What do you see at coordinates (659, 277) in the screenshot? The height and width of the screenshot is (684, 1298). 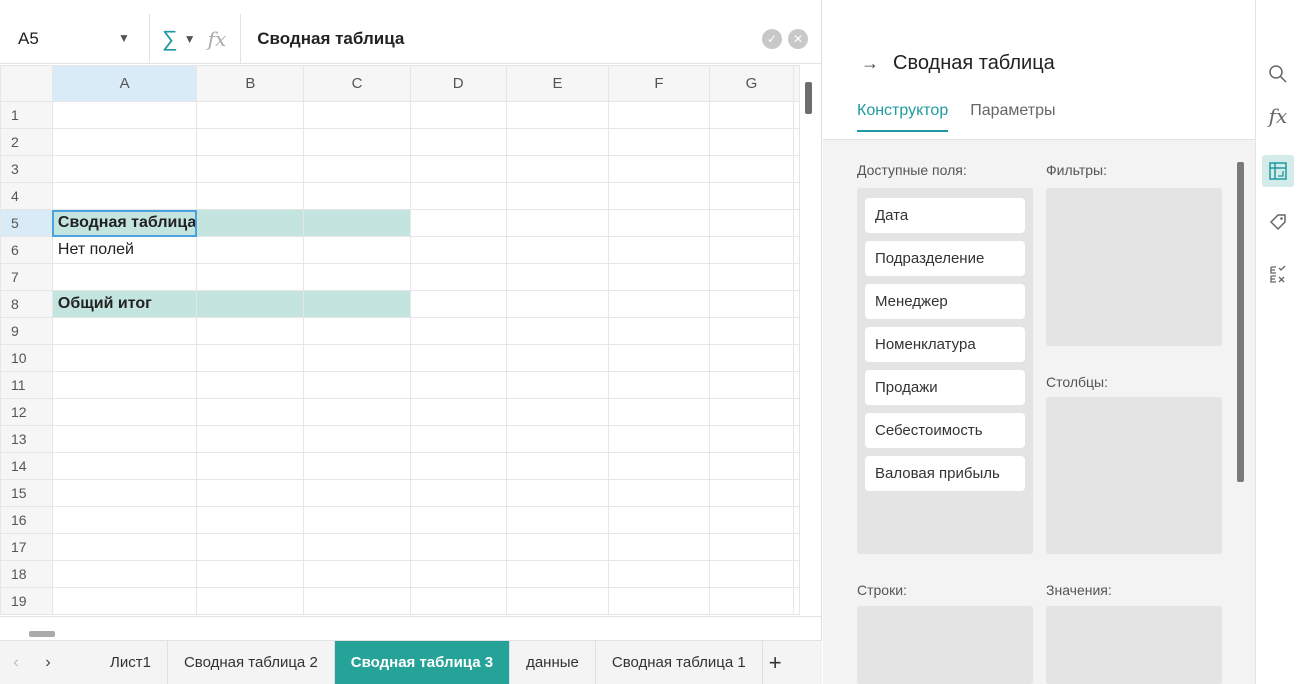 I see `cell-f7` at bounding box center [659, 277].